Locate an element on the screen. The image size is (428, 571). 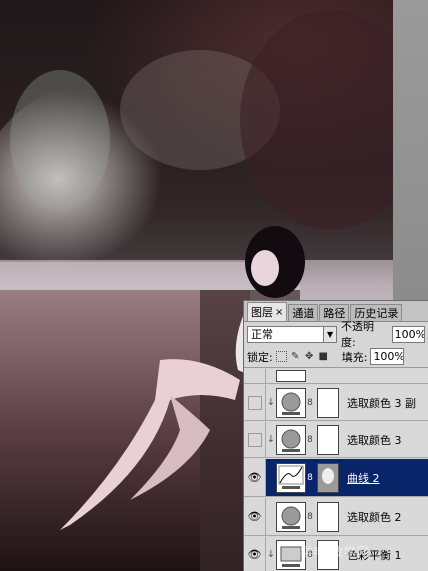
curves-thumbnail is located at coordinates (291, 477).